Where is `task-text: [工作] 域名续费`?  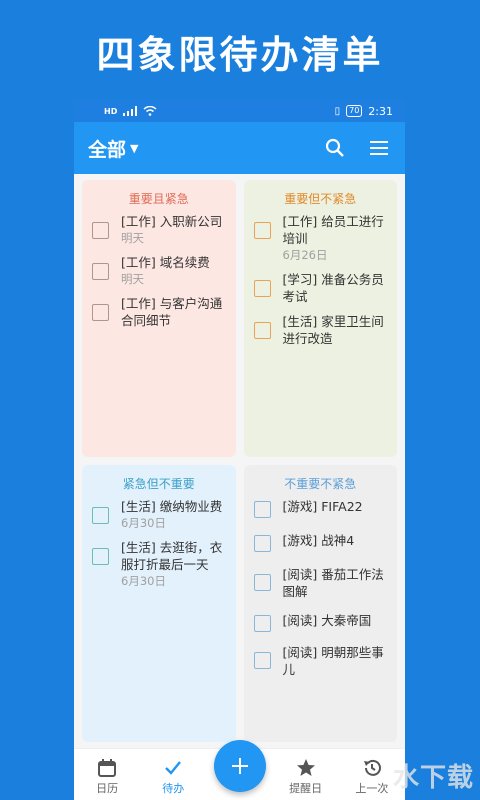 task-text: [工作] 域名续费 is located at coordinates (165, 262).